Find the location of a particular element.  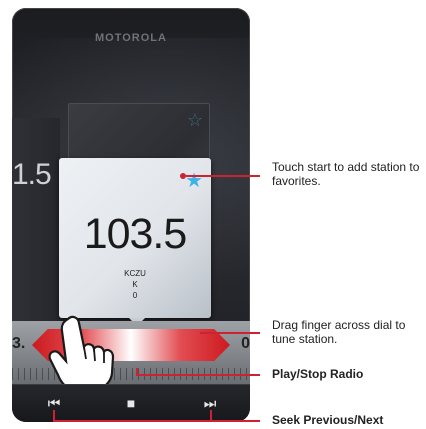

favorite-star-icon: ★ is located at coordinates (194, 180).